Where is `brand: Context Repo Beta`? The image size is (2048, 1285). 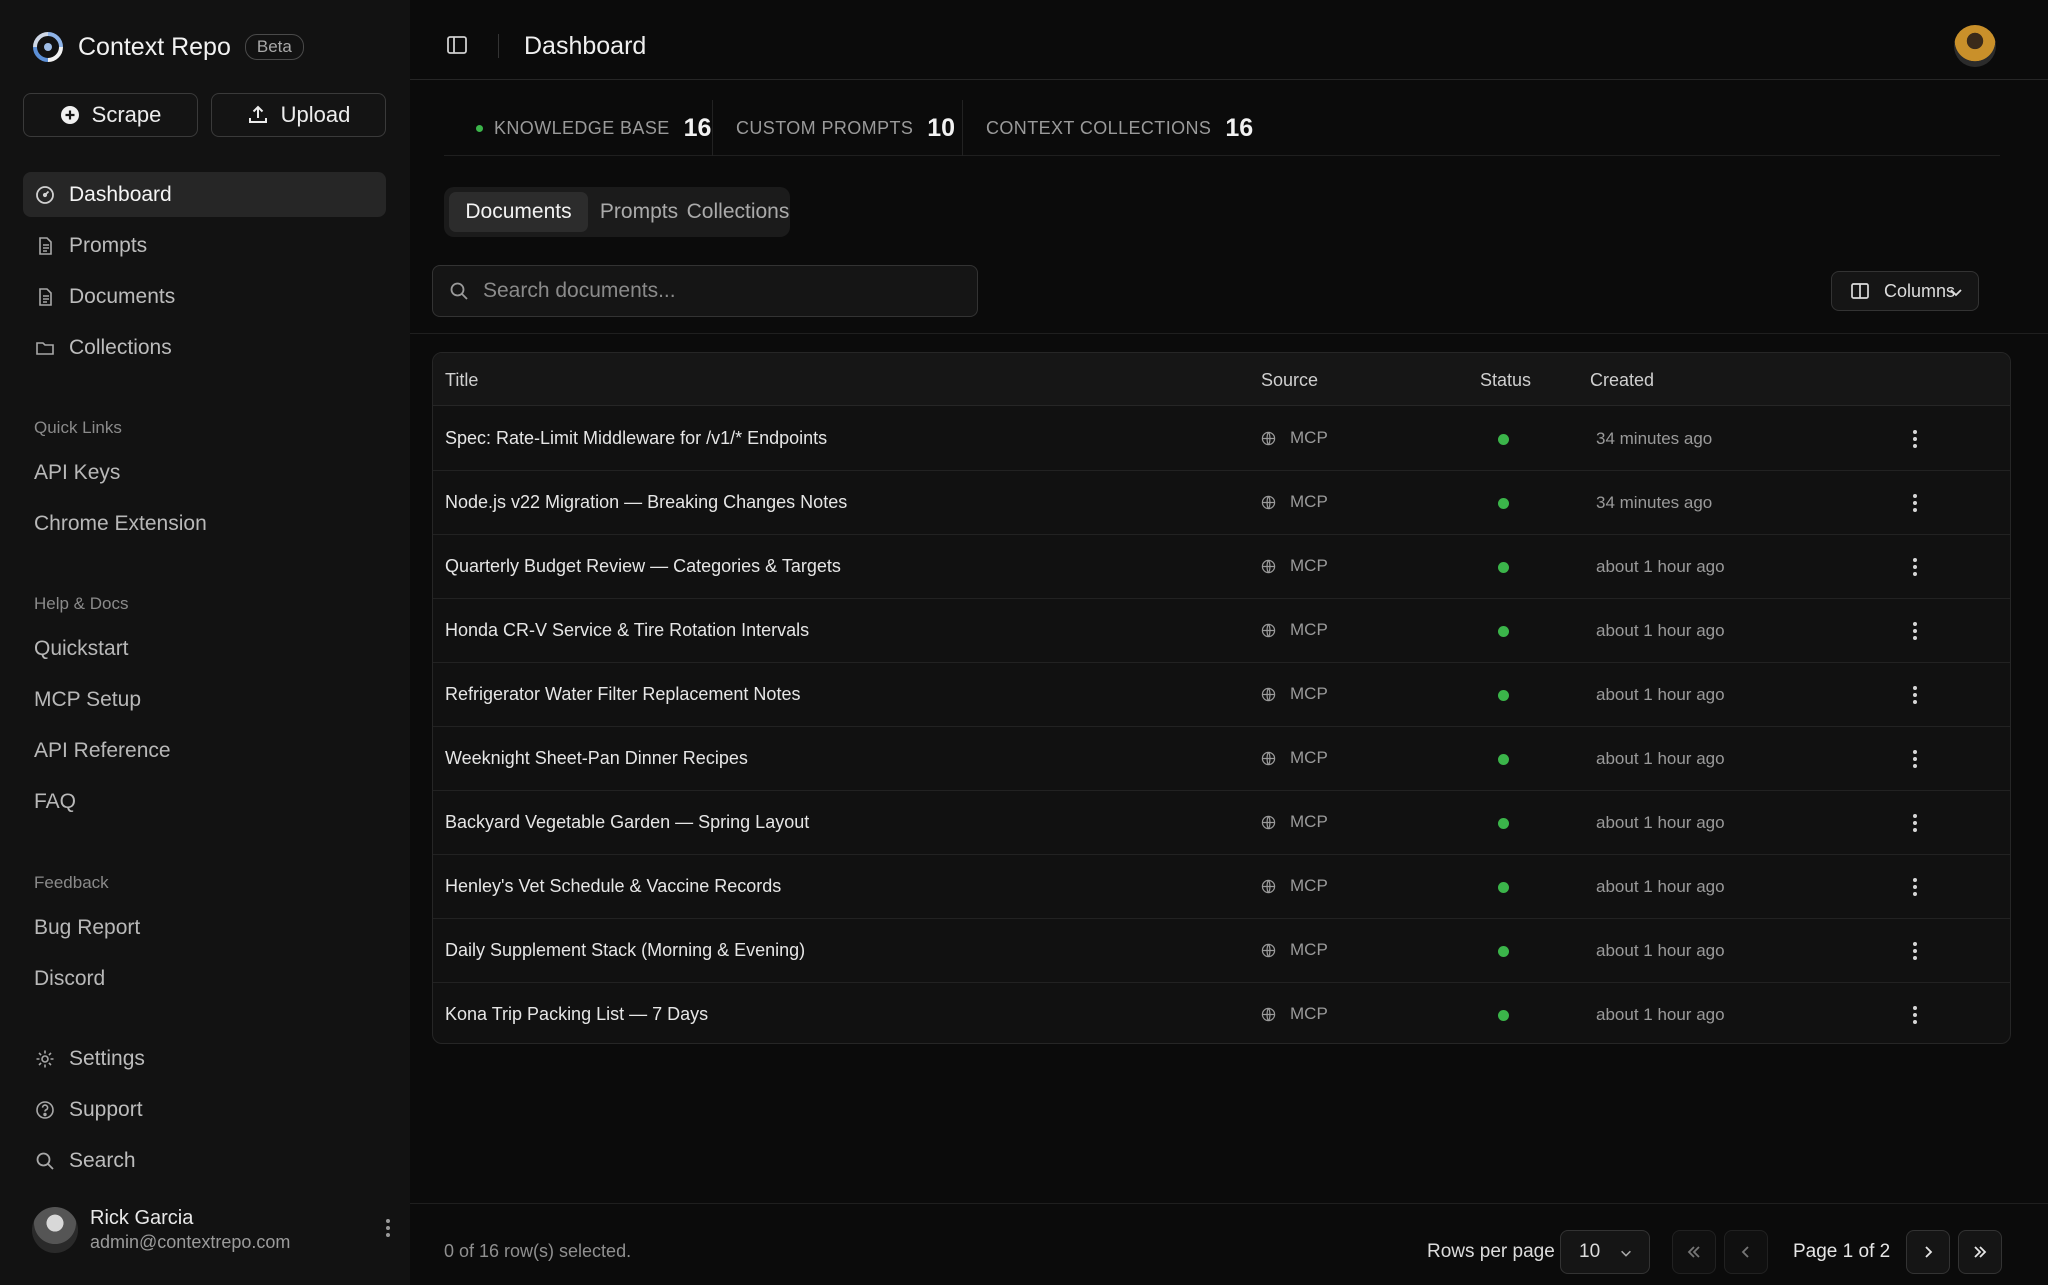
brand: Context Repo Beta is located at coordinates (168, 47).